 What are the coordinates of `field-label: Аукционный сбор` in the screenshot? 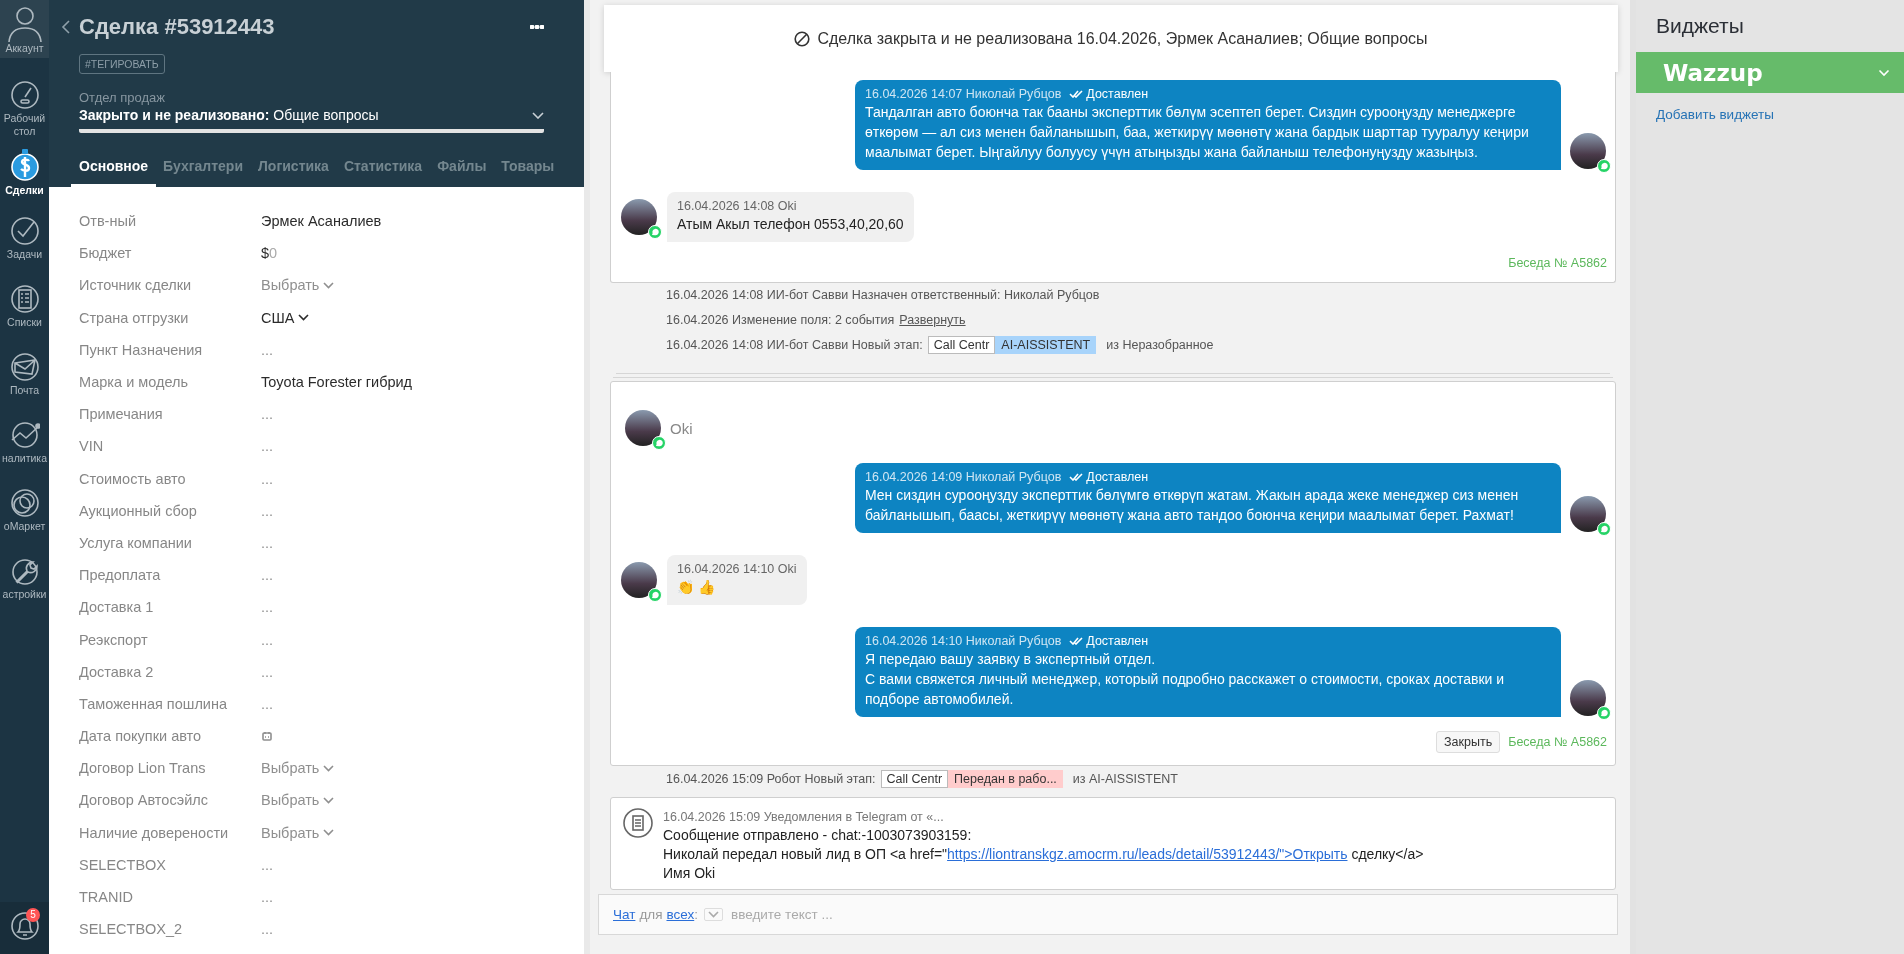 It's located at (138, 510).